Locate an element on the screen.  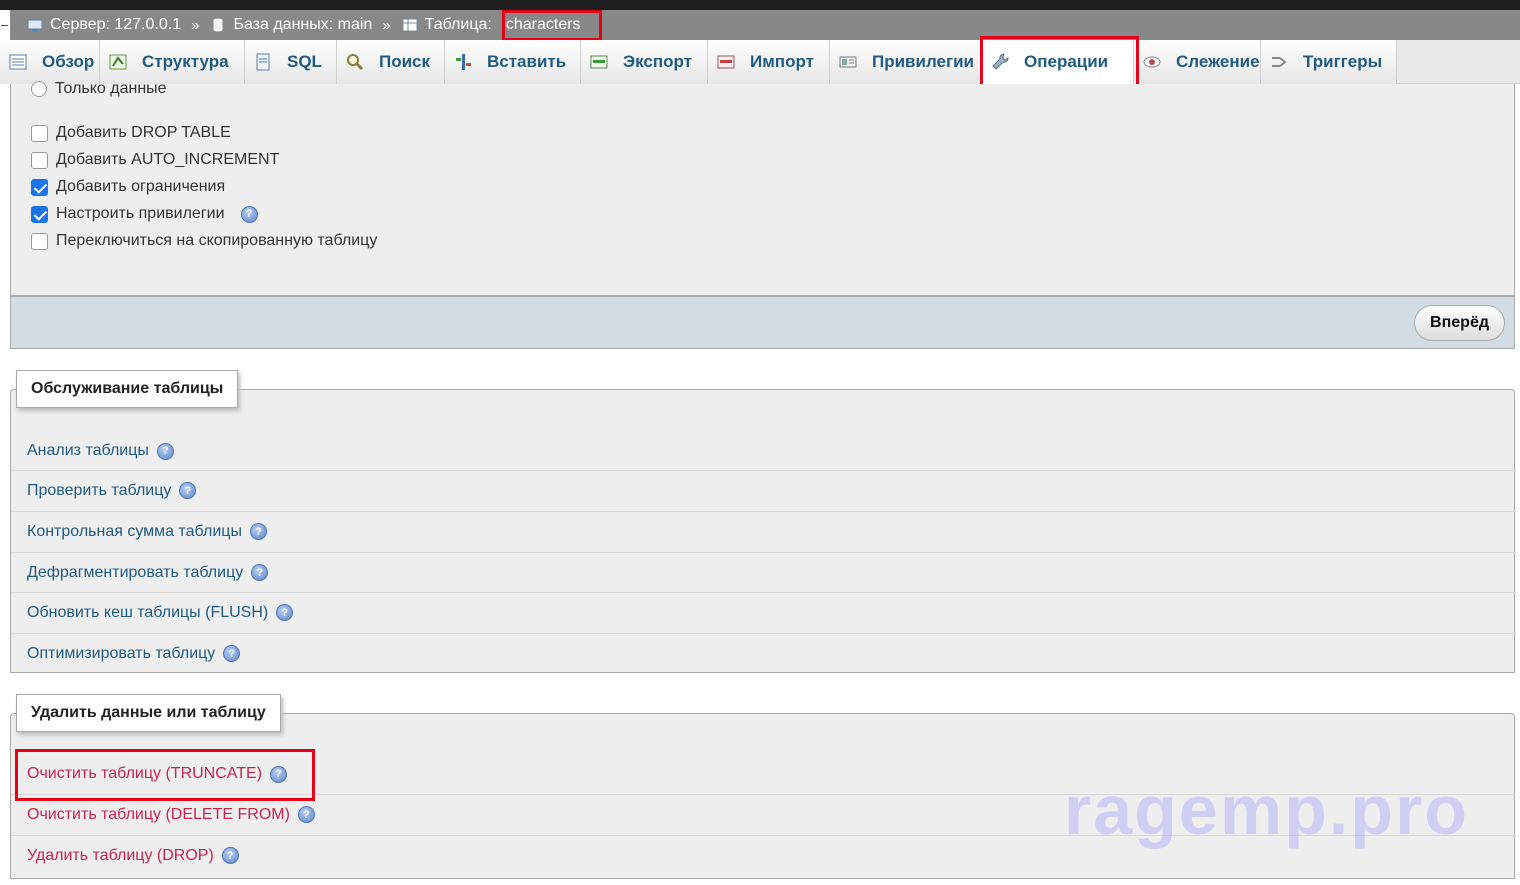
breadcrumb-server: Сервер: 127.0.0.1 is located at coordinates (103, 25).